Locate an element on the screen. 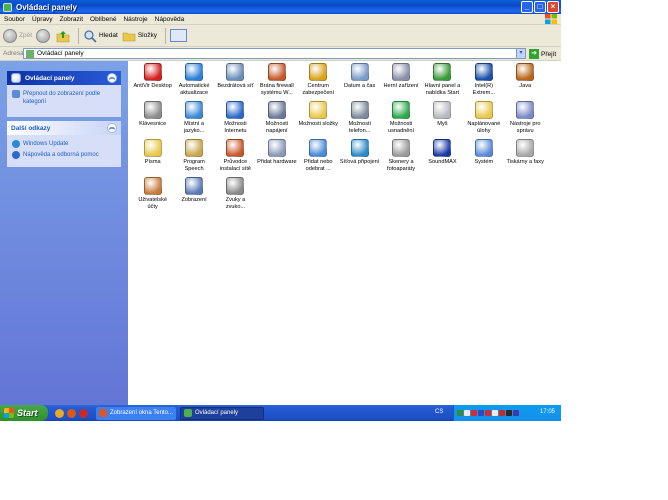  close-button: × is located at coordinates (553, 7).